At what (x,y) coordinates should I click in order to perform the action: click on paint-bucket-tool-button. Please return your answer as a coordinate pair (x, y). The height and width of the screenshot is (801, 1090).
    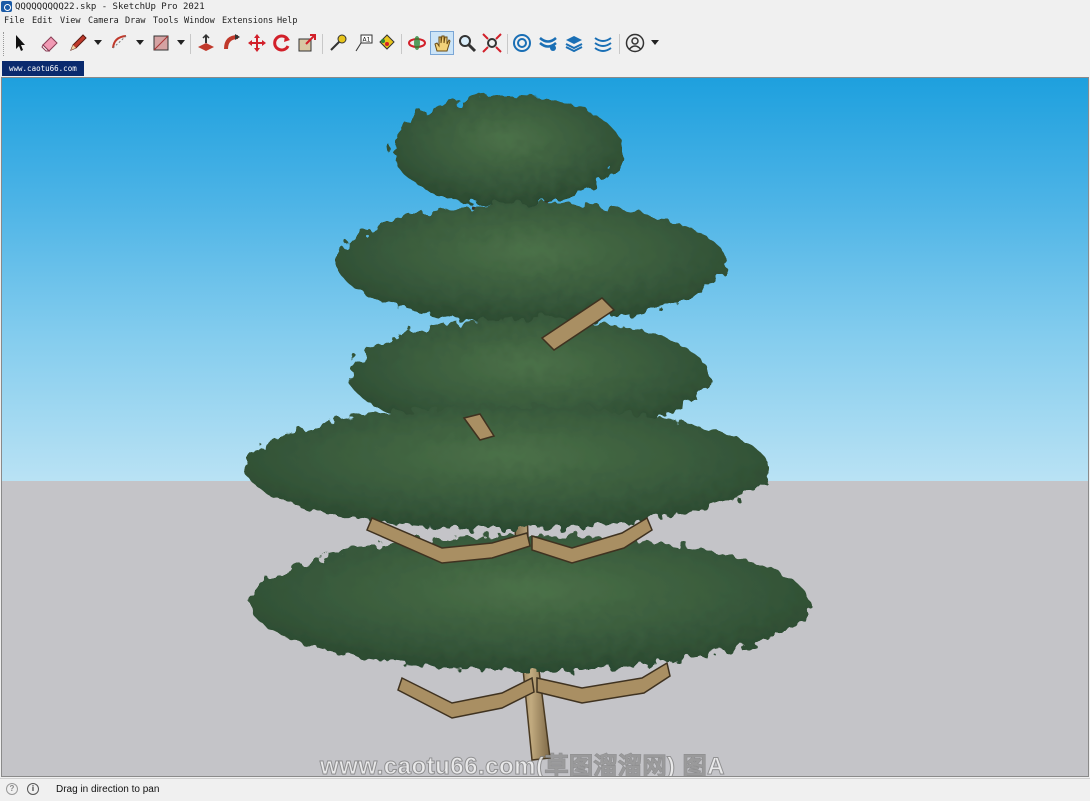
    Looking at the image, I should click on (386, 43).